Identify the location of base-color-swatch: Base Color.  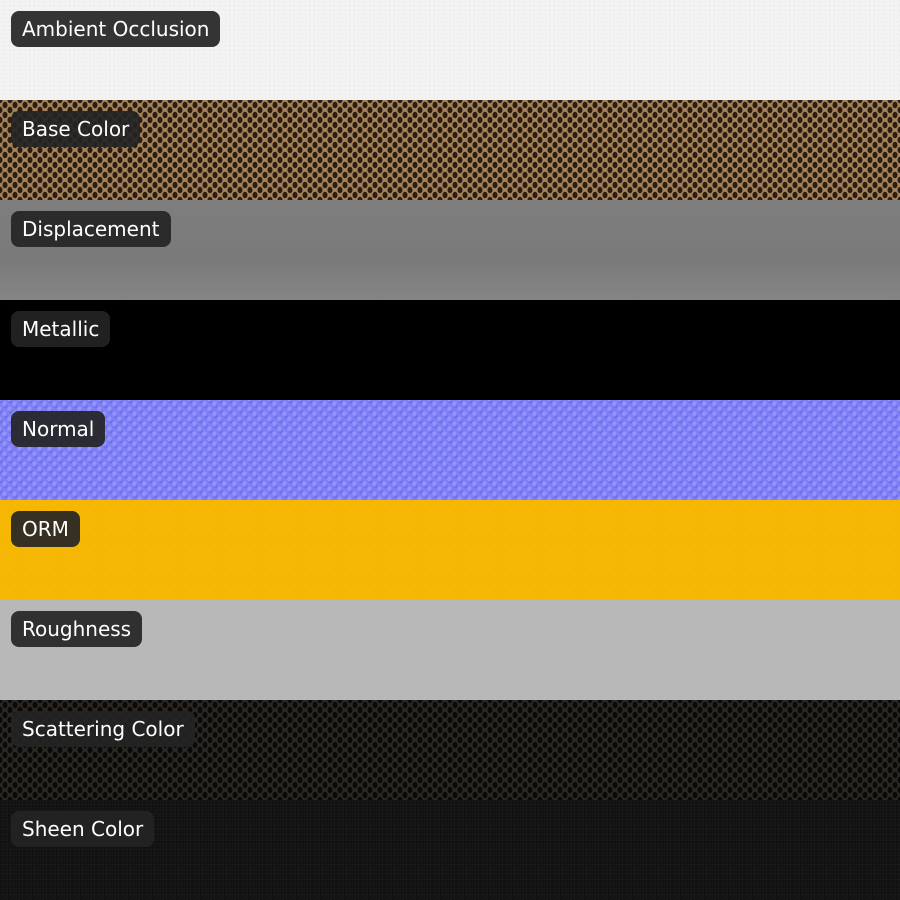
(450, 150).